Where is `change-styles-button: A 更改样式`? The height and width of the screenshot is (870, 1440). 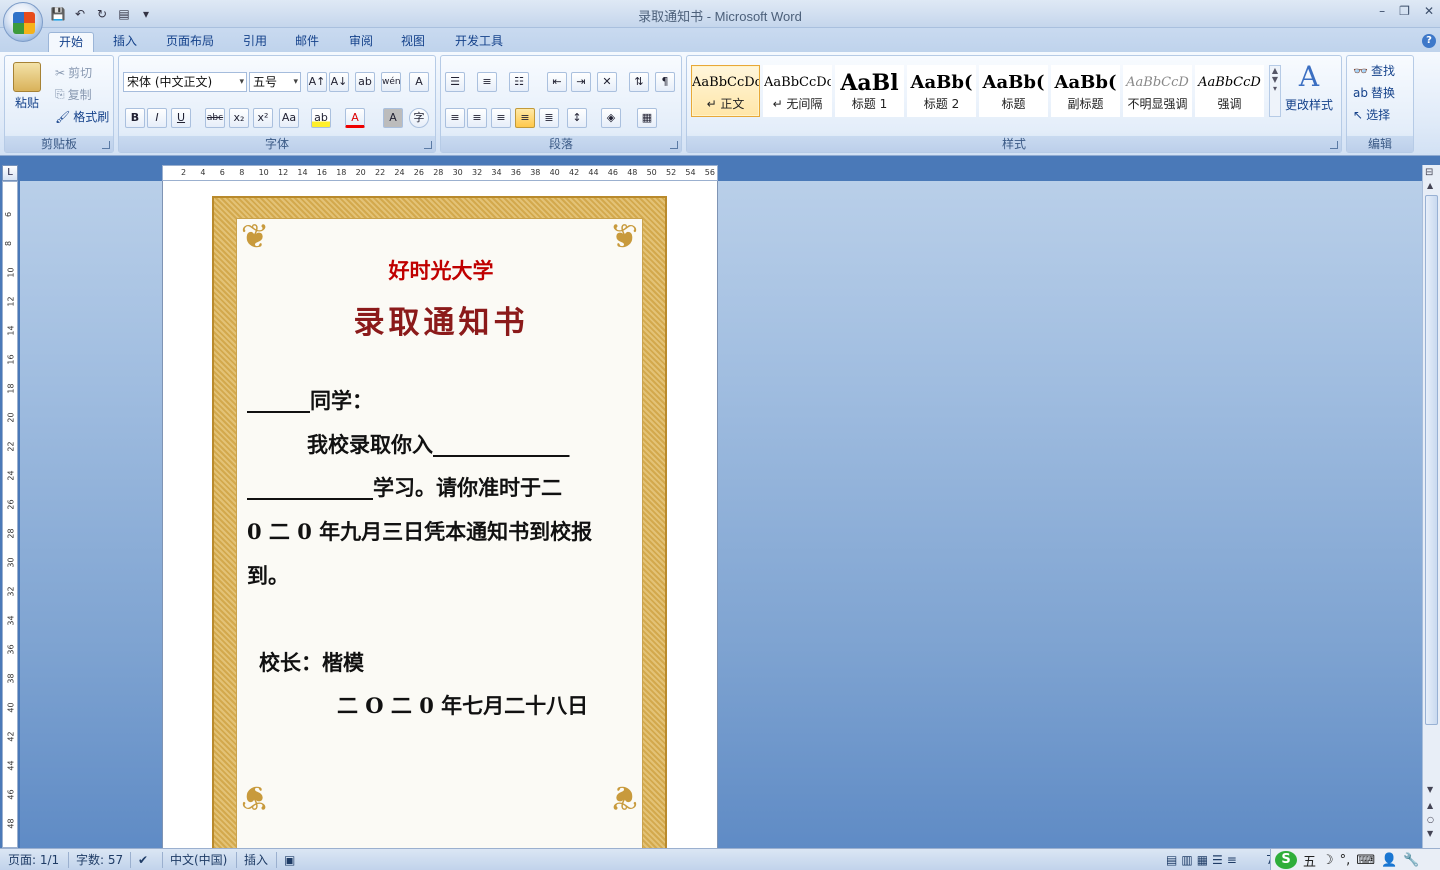 change-styles-button: A 更改样式 is located at coordinates (1309, 87).